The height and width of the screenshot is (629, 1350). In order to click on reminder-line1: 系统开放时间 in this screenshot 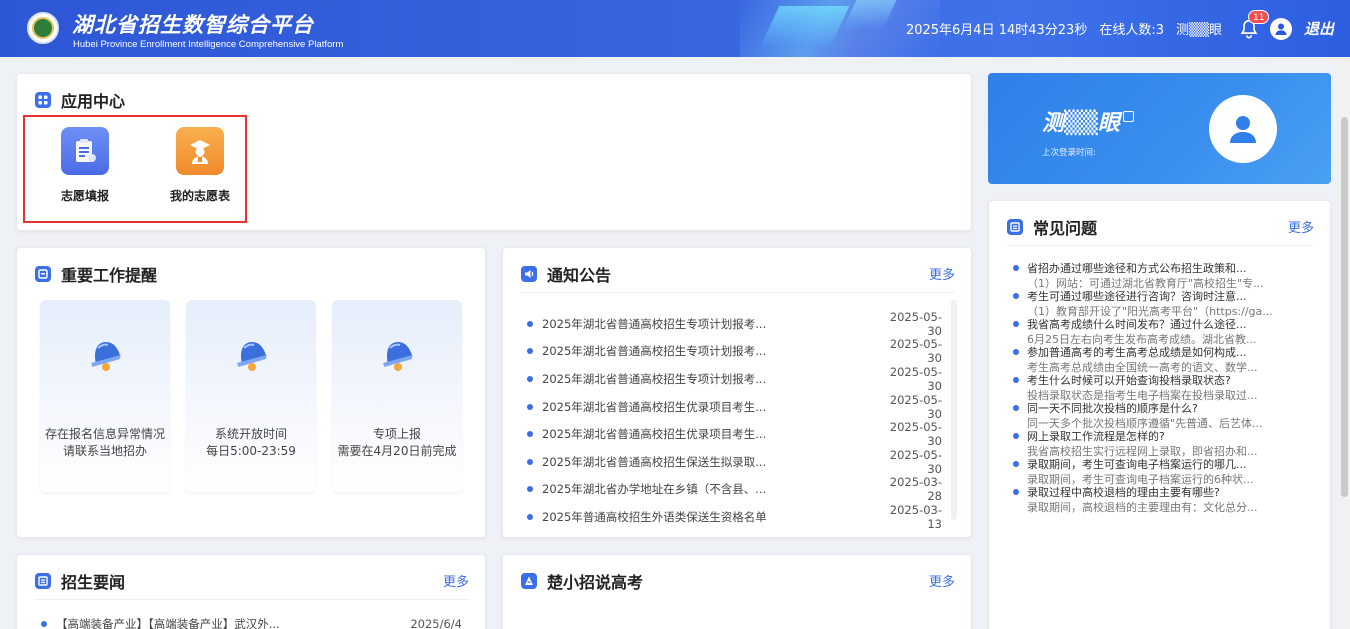, I will do `click(250, 434)`.